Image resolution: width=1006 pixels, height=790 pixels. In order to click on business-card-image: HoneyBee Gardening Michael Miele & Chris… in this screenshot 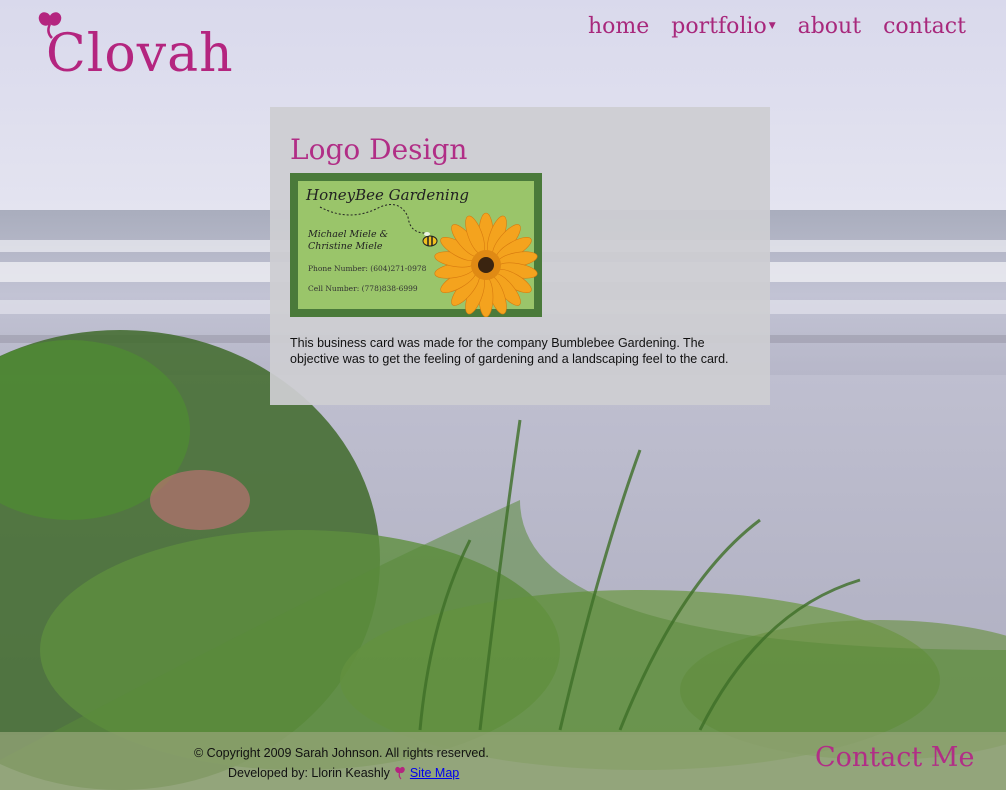, I will do `click(416, 244)`.